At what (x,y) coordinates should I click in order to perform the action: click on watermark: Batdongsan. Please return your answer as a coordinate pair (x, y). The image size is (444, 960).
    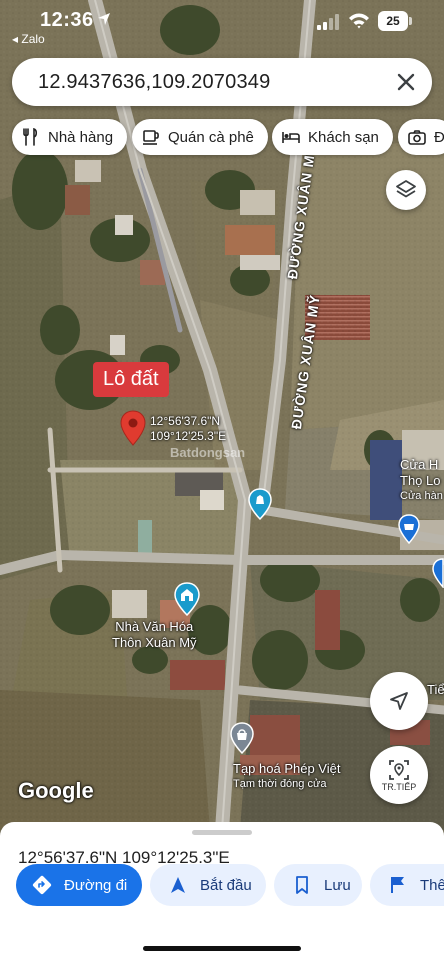
    Looking at the image, I should click on (208, 452).